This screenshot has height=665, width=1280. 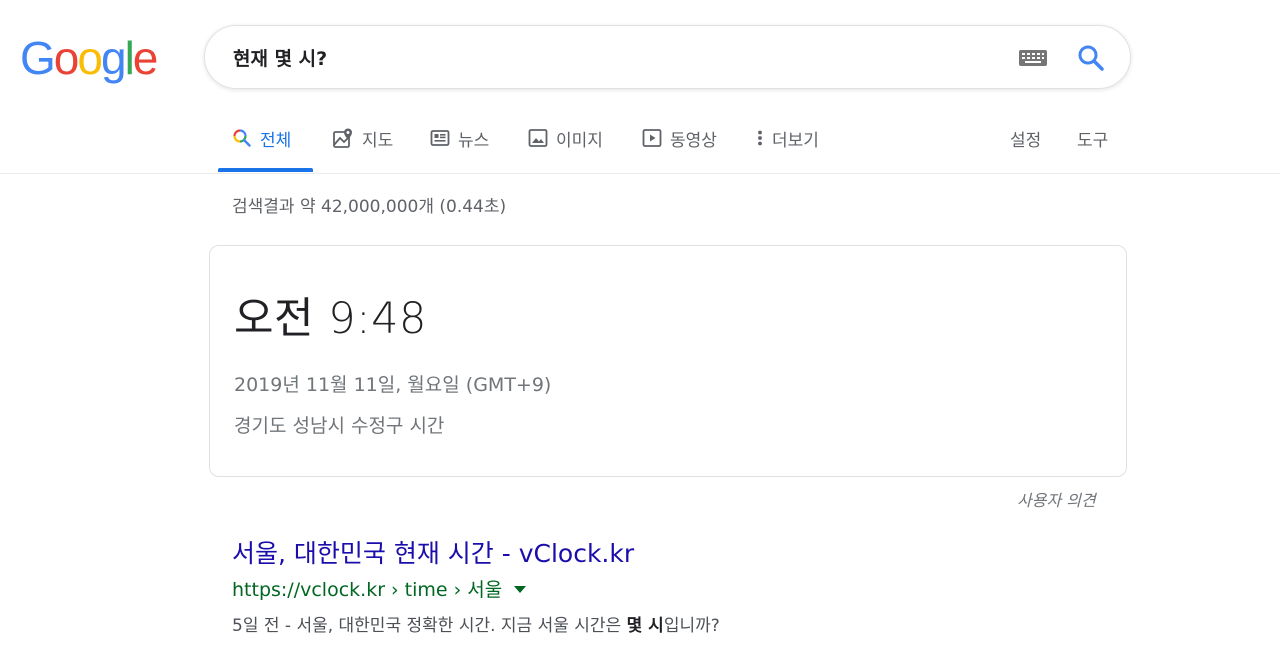 I want to click on result-url: https://vclock.kr › time › 서울, so click(x=379, y=588).